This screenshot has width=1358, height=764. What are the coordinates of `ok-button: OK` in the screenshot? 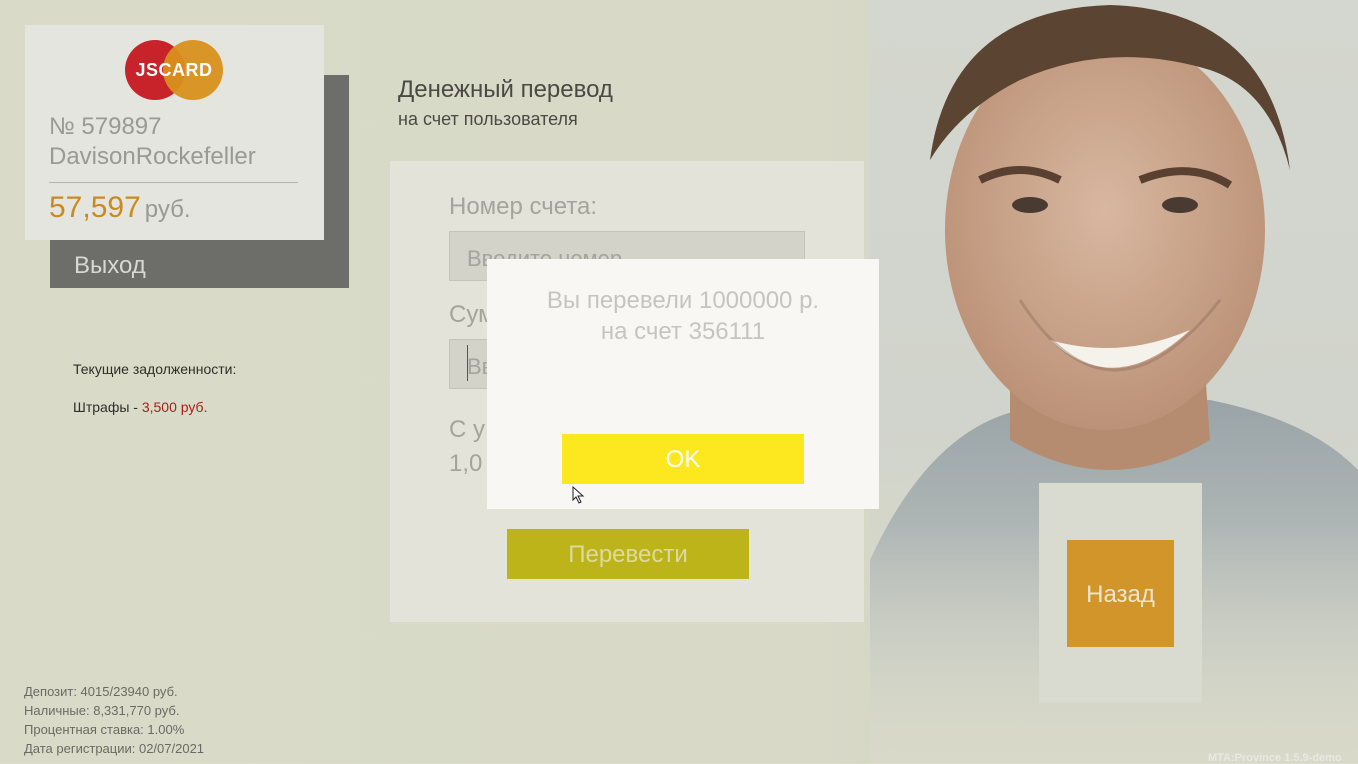 It's located at (683, 459).